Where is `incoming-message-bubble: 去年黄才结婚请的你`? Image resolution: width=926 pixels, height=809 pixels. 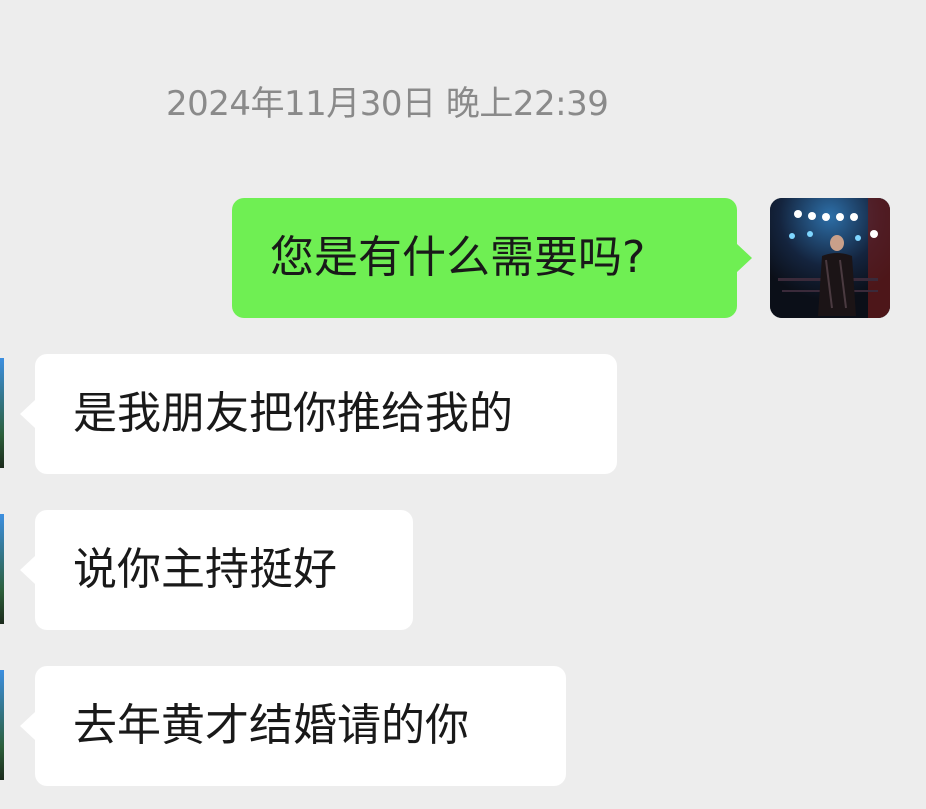
incoming-message-bubble: 去年黄才结婚请的你 is located at coordinates (300, 726).